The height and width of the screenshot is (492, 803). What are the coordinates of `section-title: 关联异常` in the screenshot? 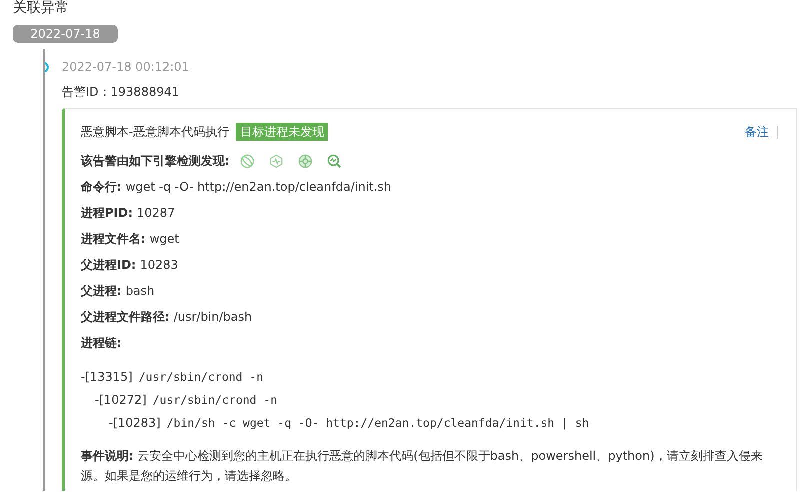 It's located at (41, 8).